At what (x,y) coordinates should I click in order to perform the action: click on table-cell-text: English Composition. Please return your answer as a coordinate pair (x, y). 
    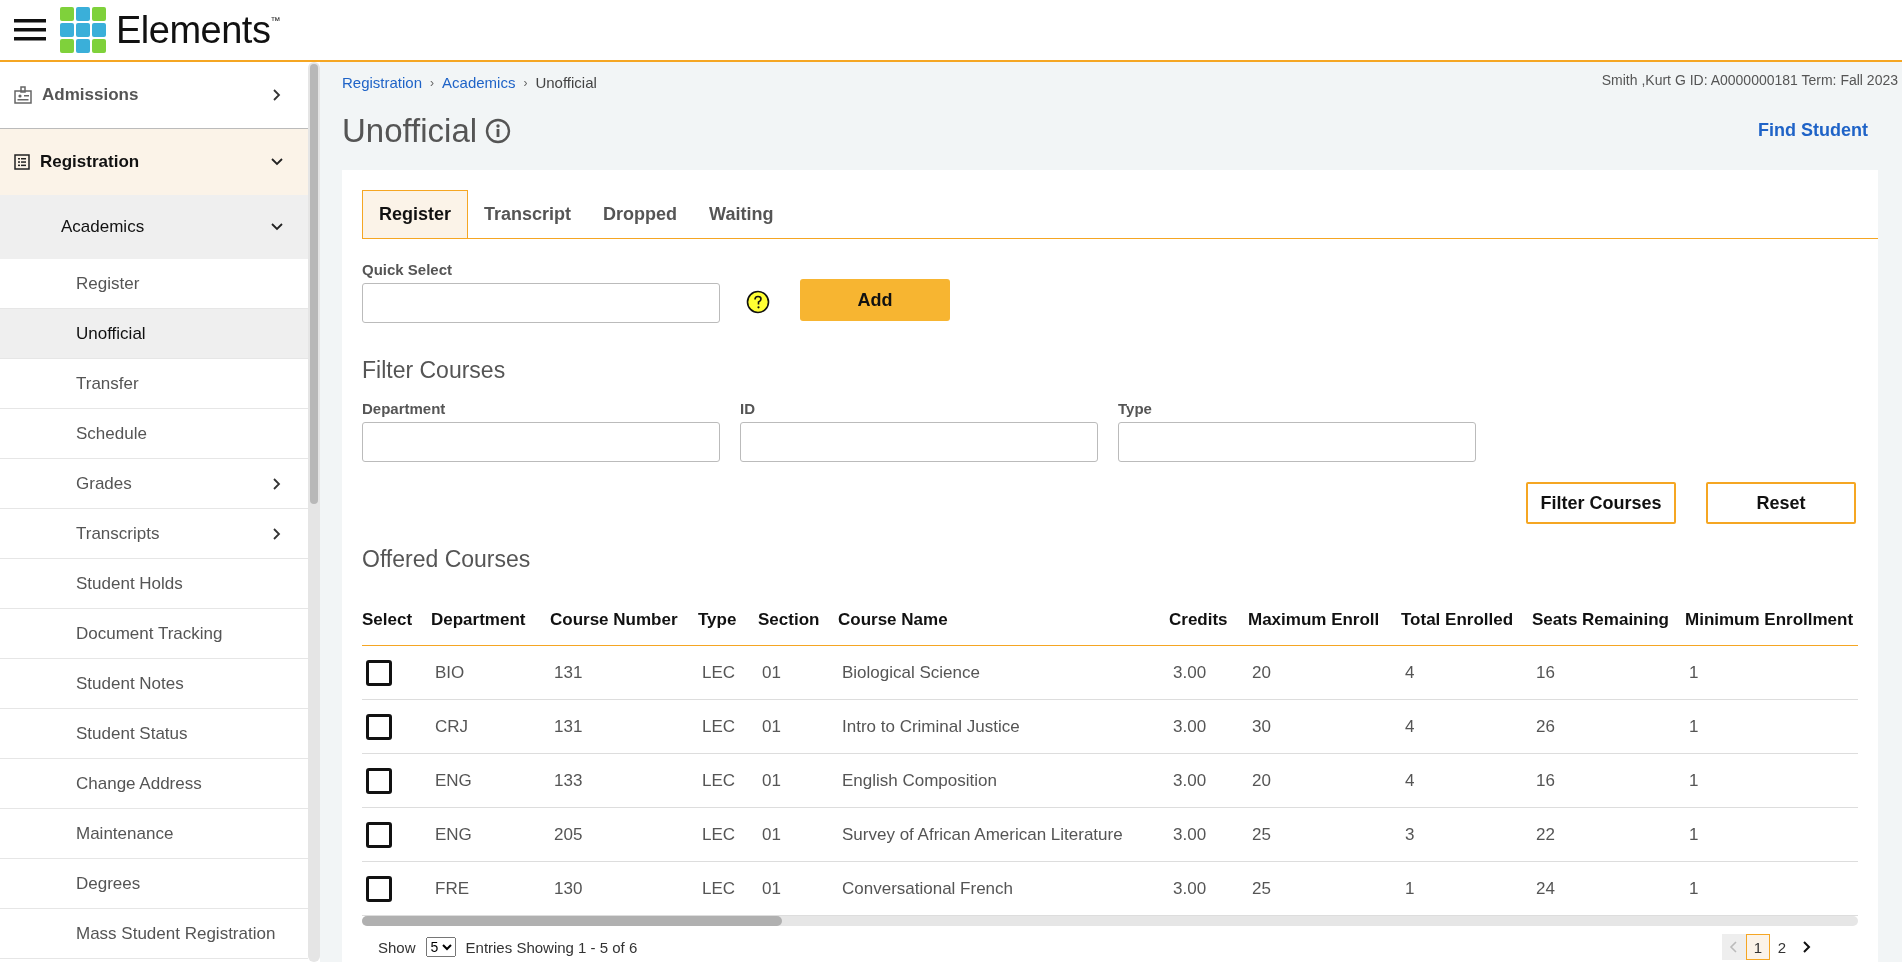
    Looking at the image, I should click on (919, 780).